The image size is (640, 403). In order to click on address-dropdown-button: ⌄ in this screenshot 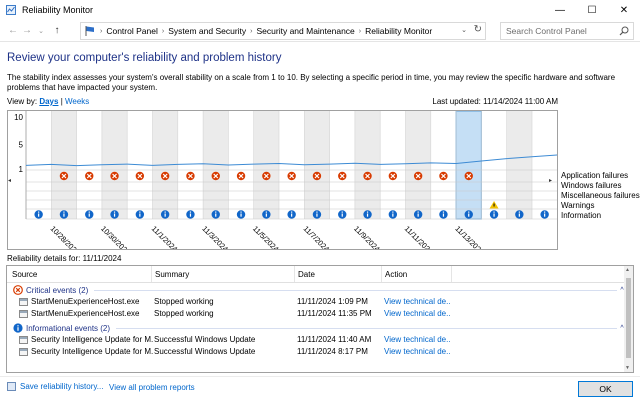, I will do `click(464, 30)`.